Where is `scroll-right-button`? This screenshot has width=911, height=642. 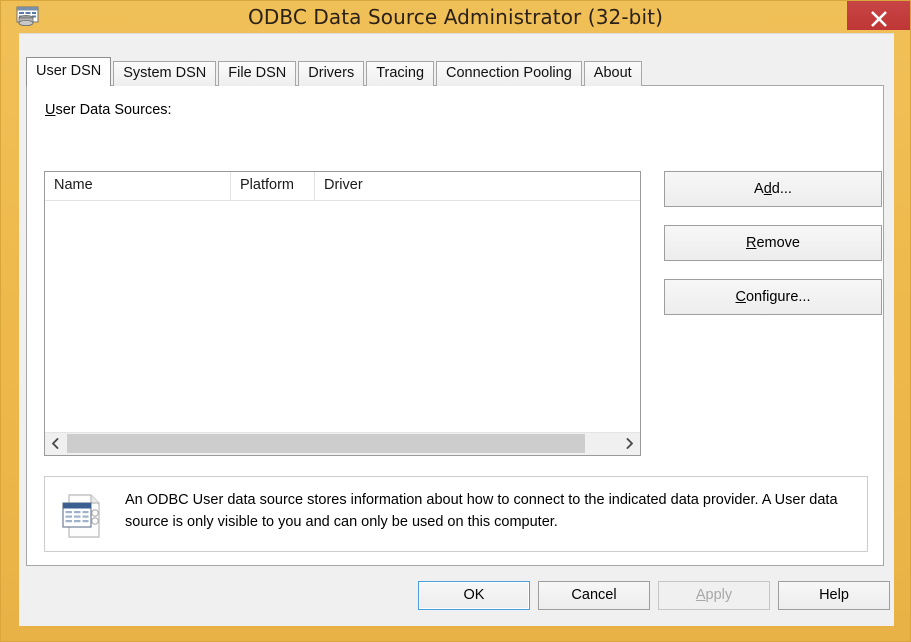 scroll-right-button is located at coordinates (629, 443).